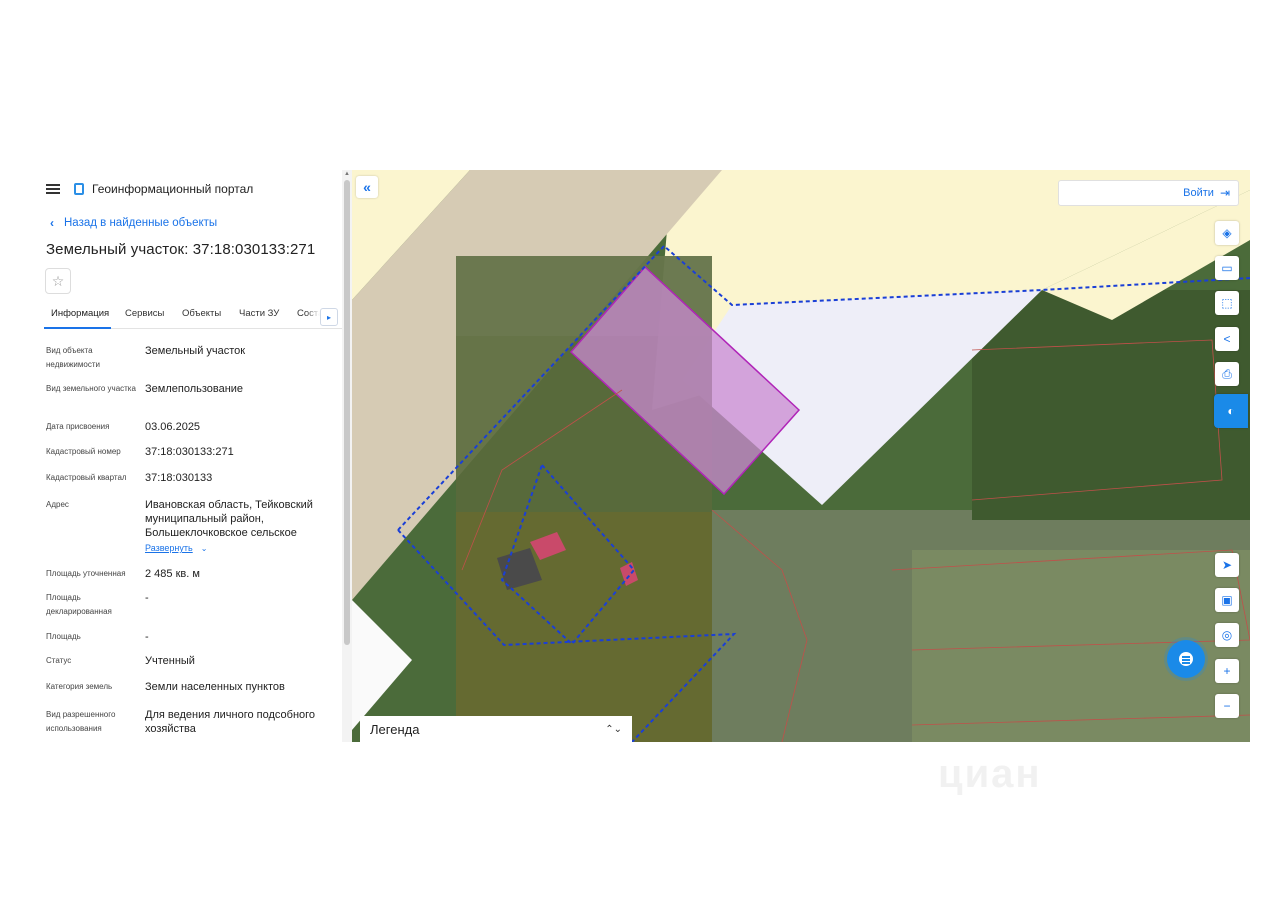  I want to click on zoom-out-button: −, so click(1227, 706).